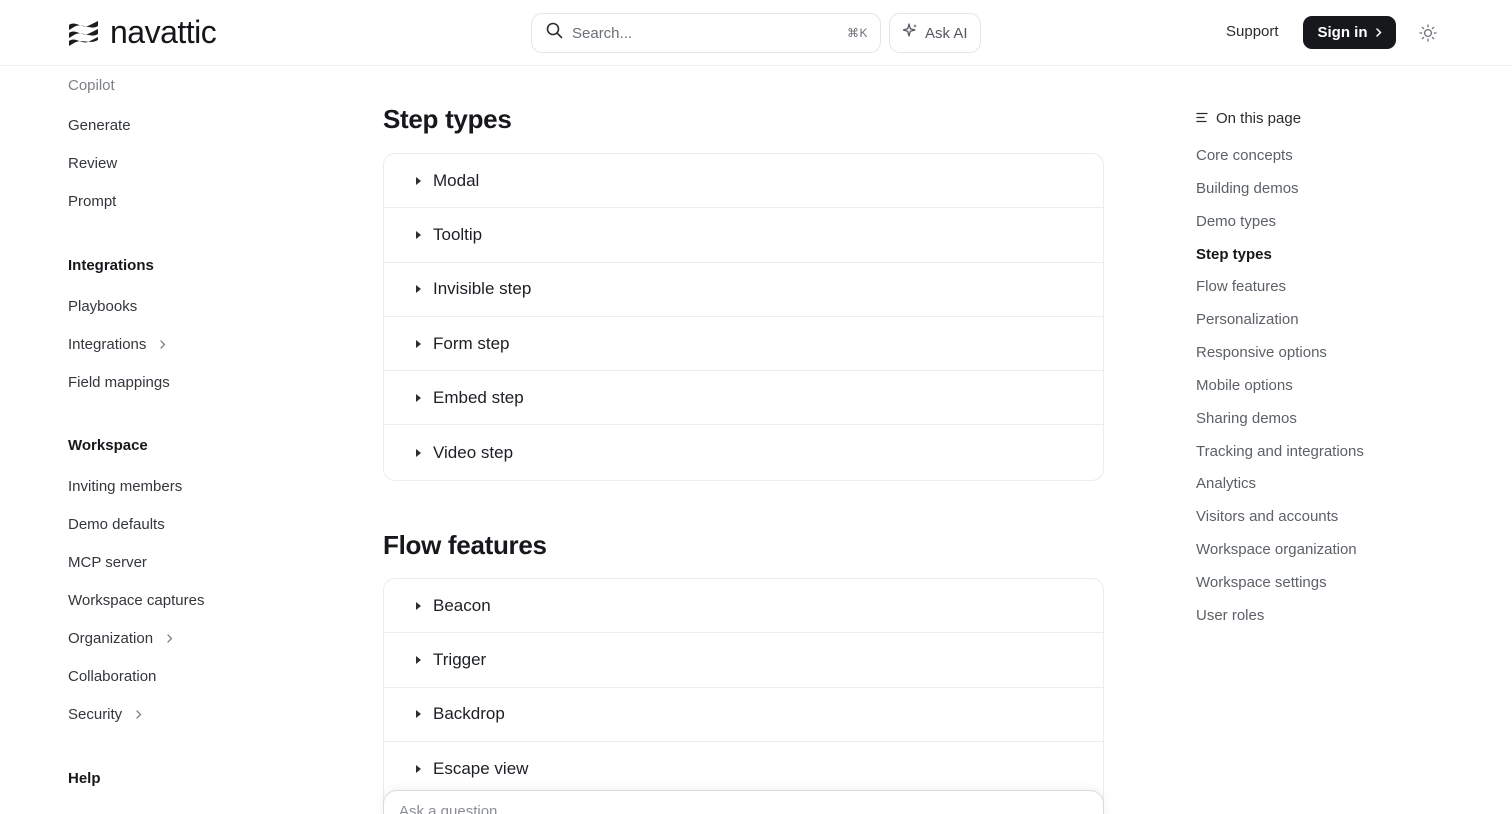 The width and height of the screenshot is (1512, 814). Describe the element at coordinates (1226, 483) in the screenshot. I see `toc-item-analytics: Analytics` at that location.